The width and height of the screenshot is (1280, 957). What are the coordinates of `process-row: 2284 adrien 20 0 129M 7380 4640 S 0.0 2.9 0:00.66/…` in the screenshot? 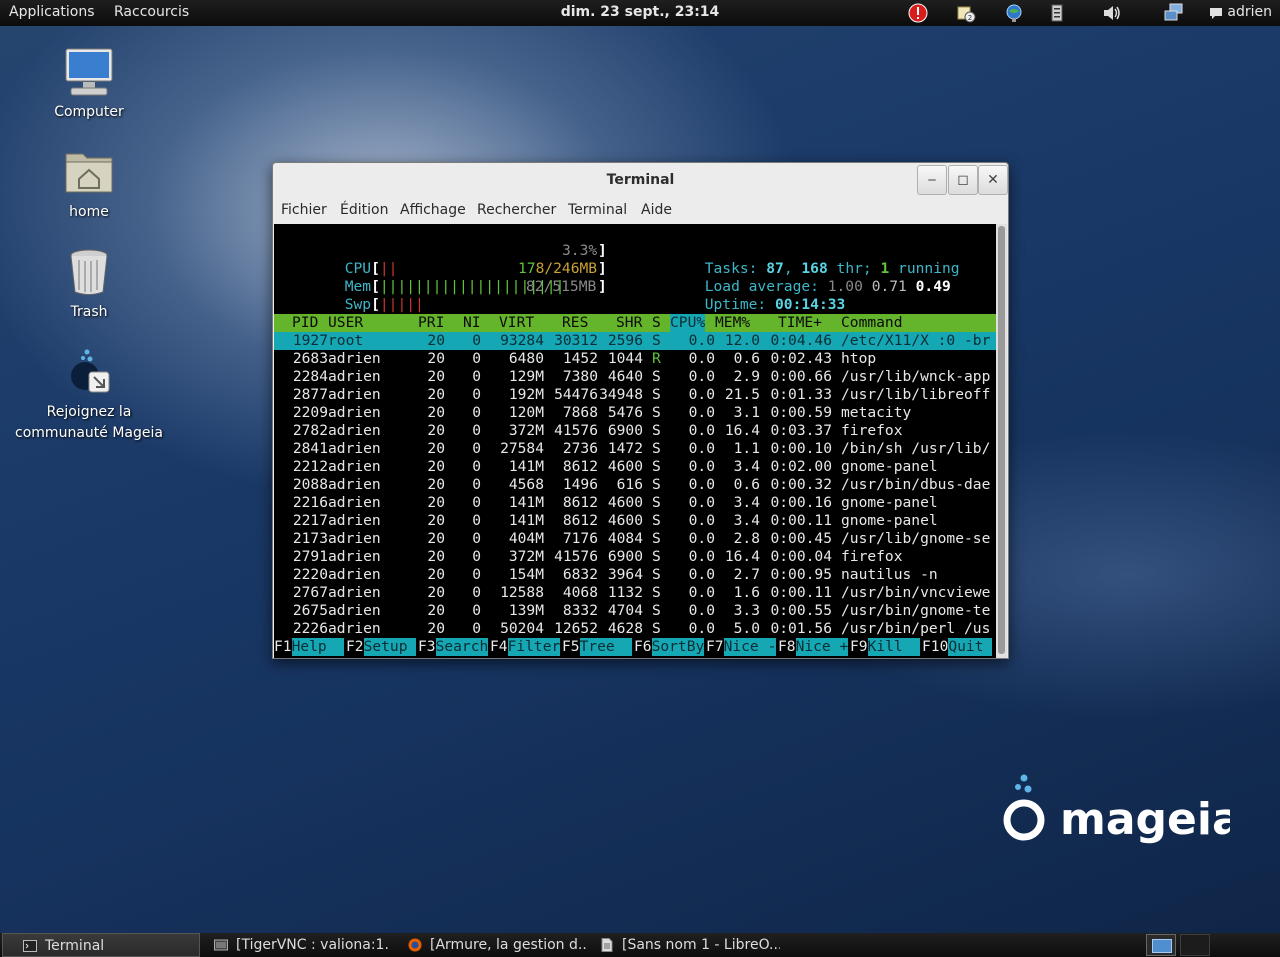 It's located at (635, 377).